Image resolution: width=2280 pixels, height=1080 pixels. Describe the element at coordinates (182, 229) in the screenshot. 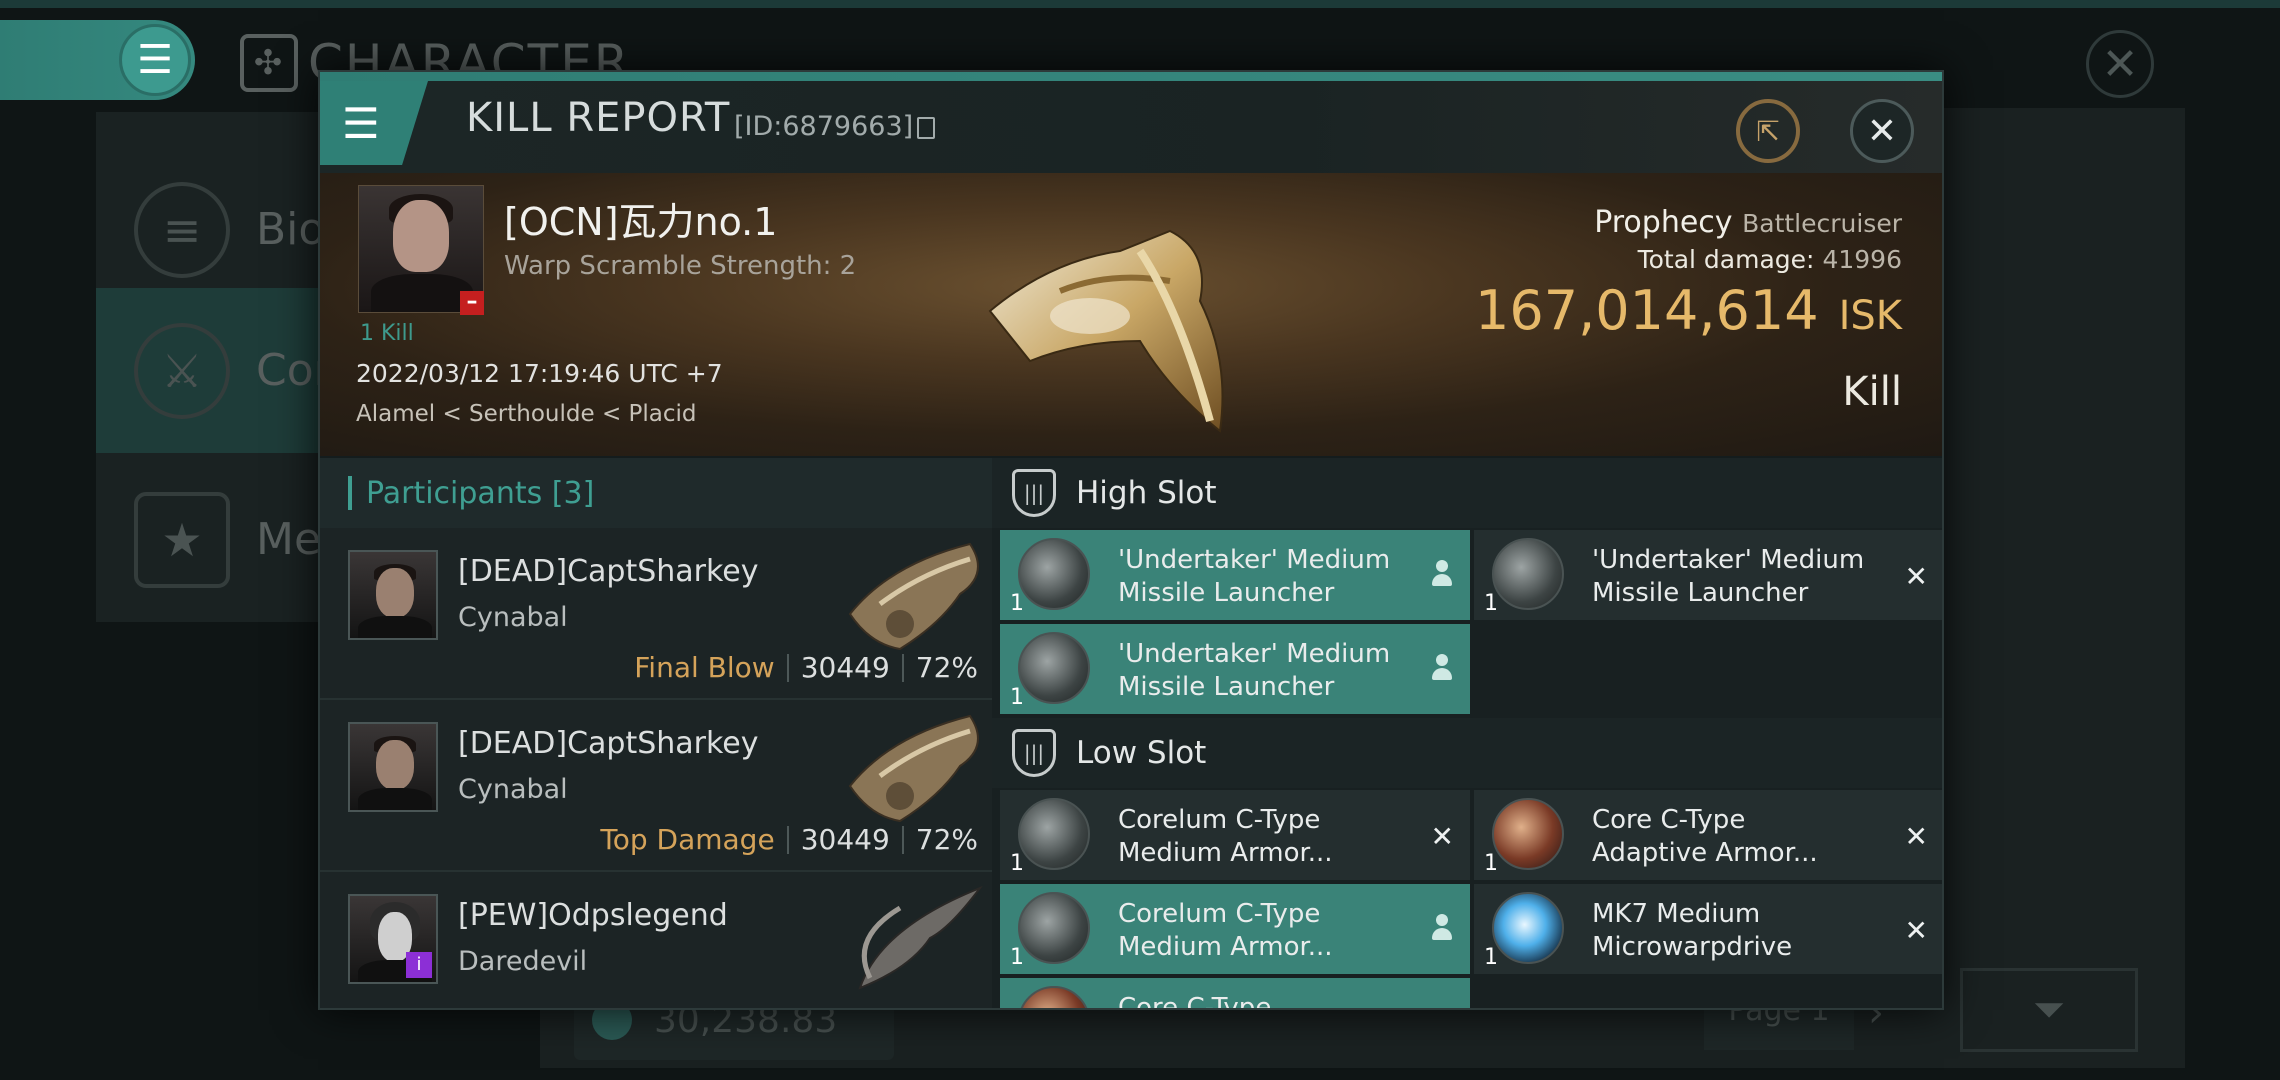

I see `list-icon: ≡` at that location.